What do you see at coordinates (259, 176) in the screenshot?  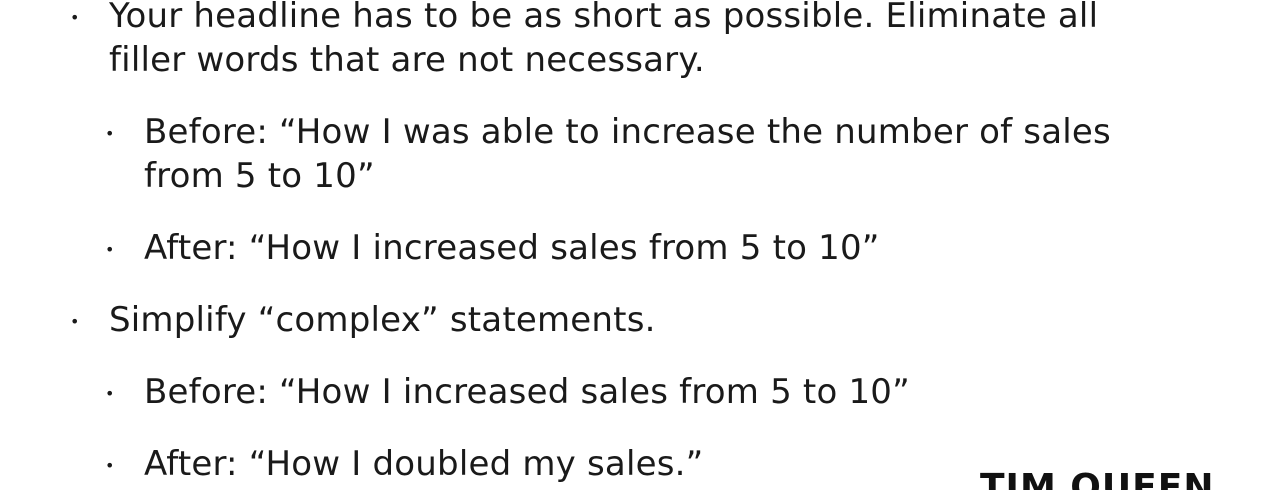 I see `bullet-1-sub-1-line-2: from 5 to 10”` at bounding box center [259, 176].